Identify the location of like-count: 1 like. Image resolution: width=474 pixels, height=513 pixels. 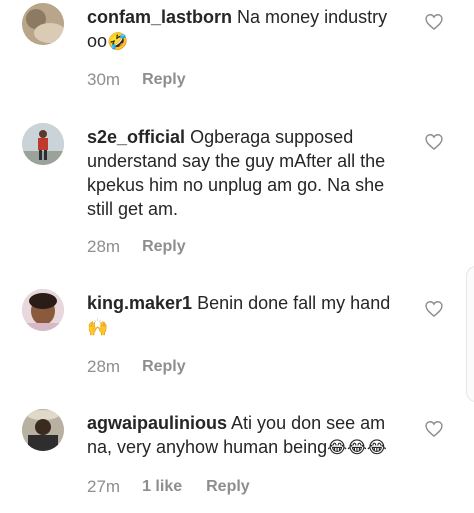
(162, 487).